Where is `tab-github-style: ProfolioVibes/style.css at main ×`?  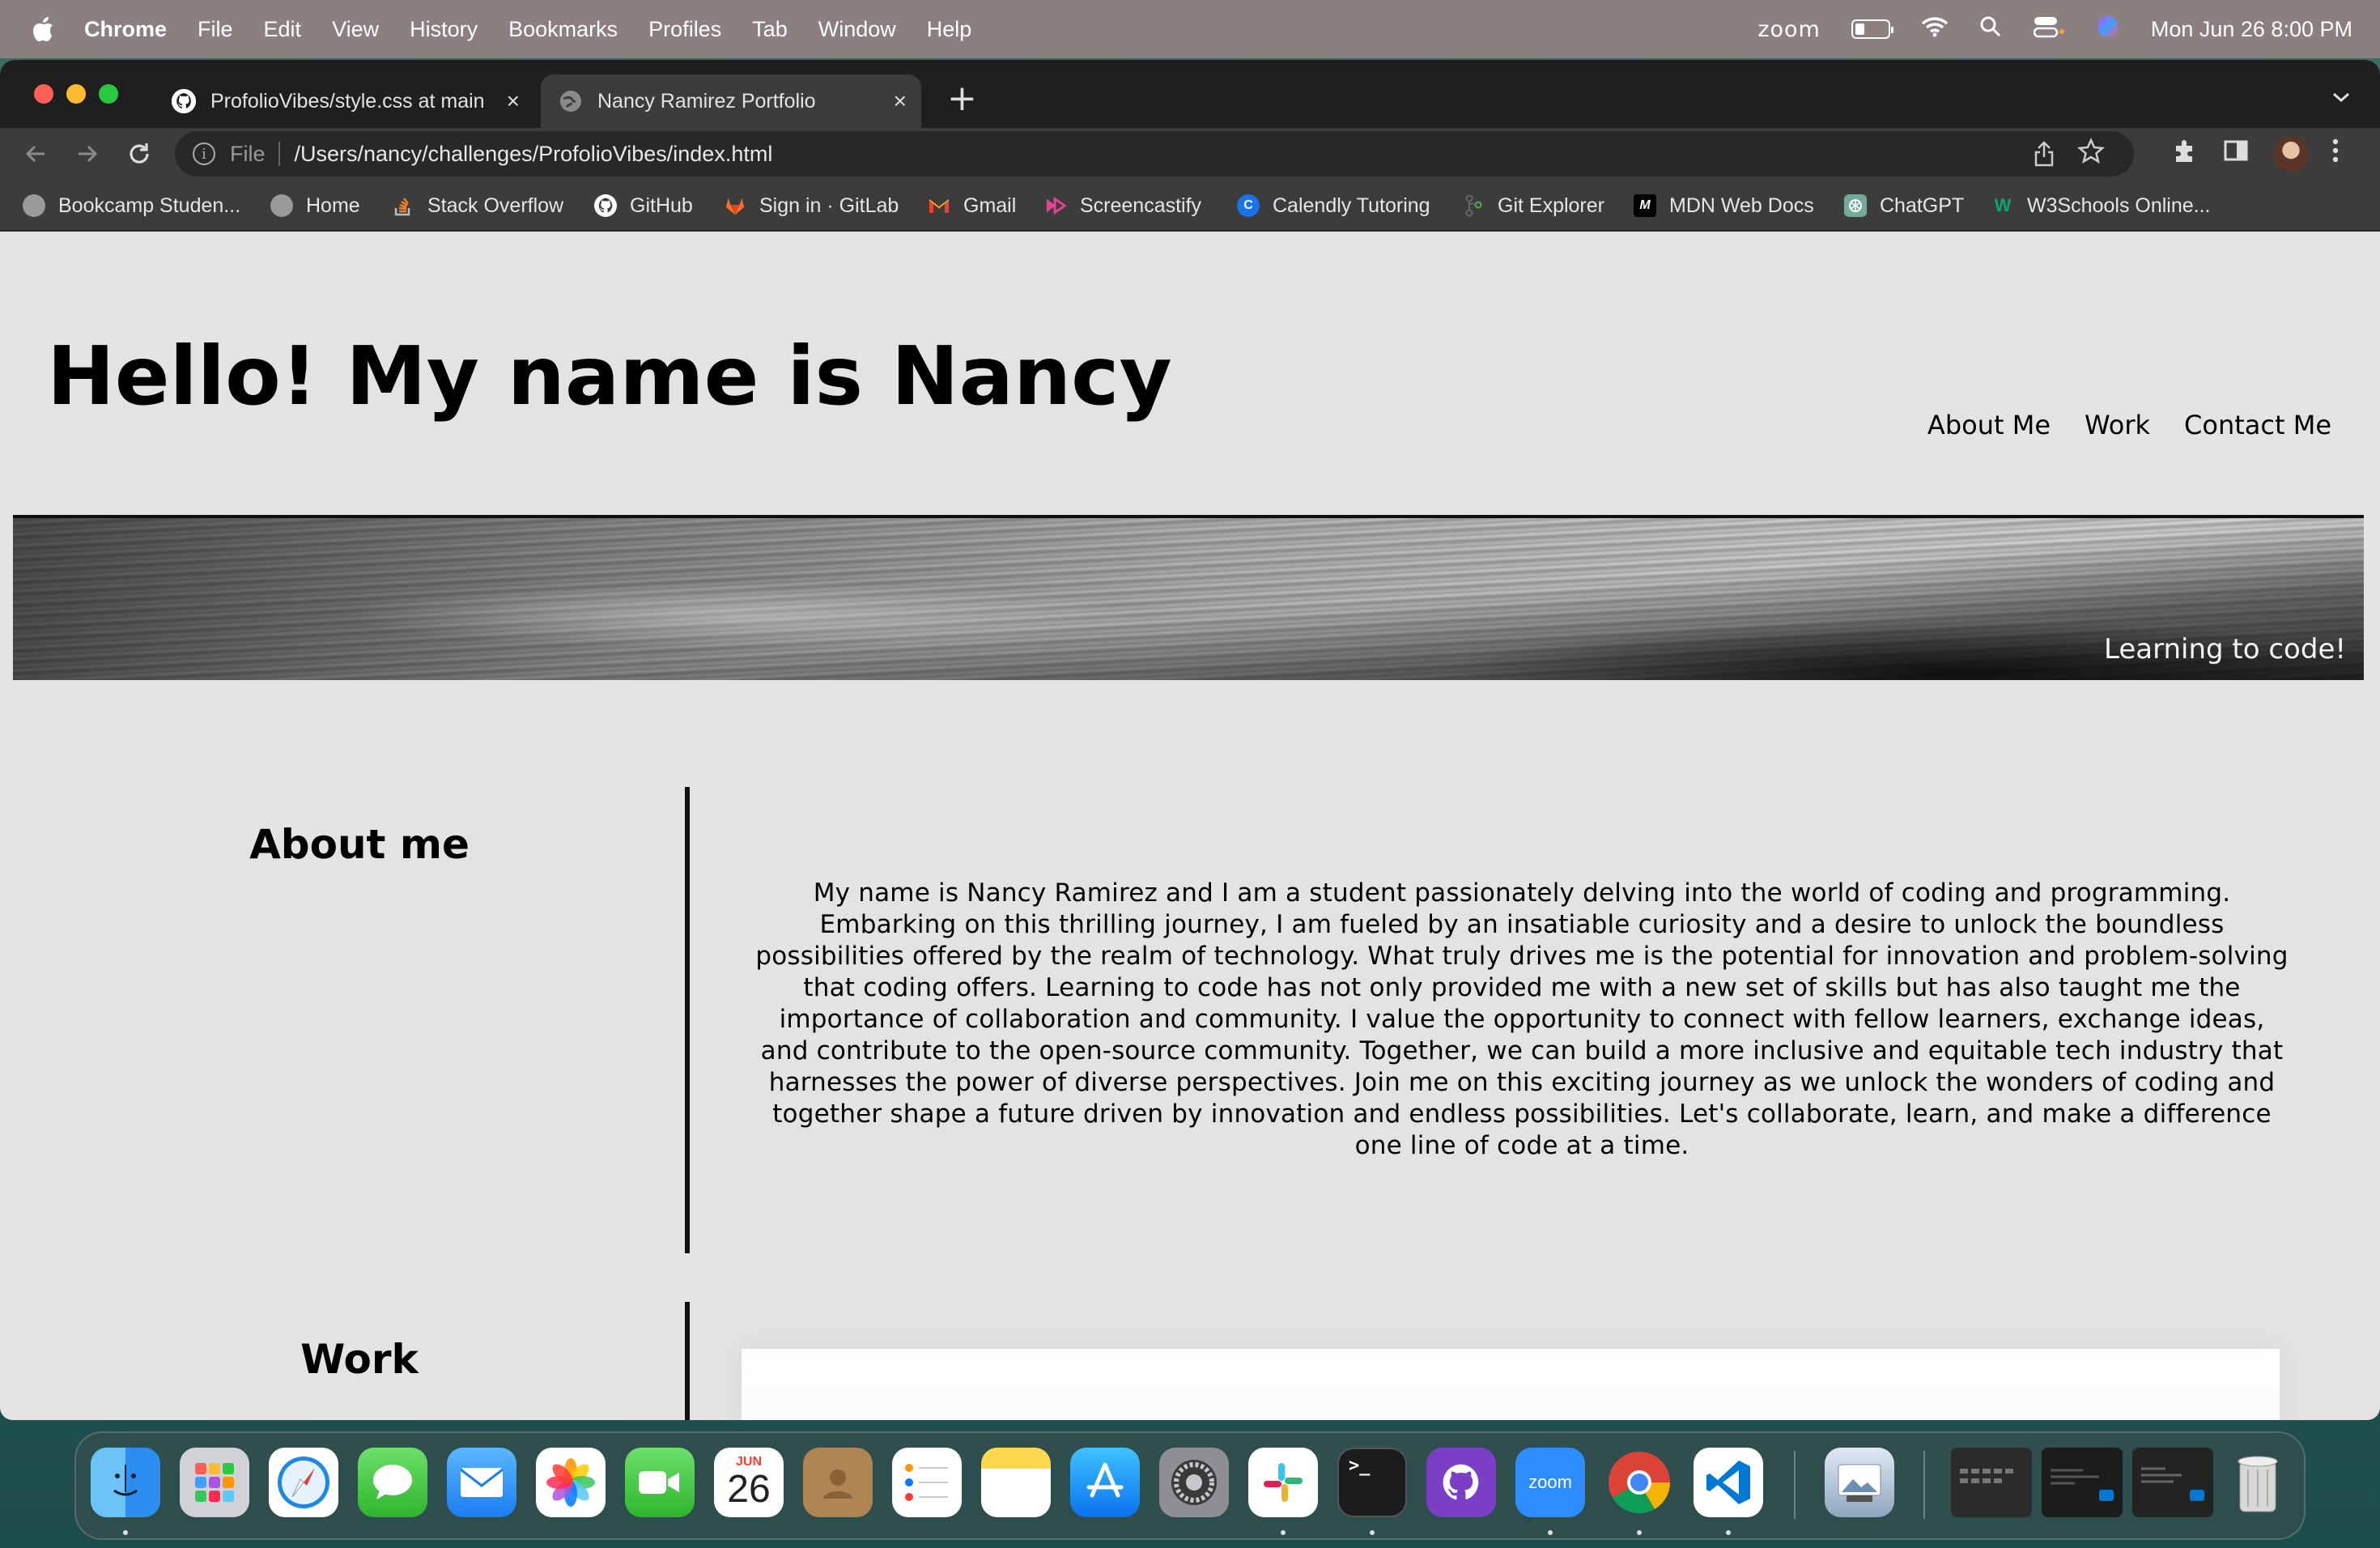 tab-github-style: ProfolioVibes/style.css at main × is located at coordinates (344, 101).